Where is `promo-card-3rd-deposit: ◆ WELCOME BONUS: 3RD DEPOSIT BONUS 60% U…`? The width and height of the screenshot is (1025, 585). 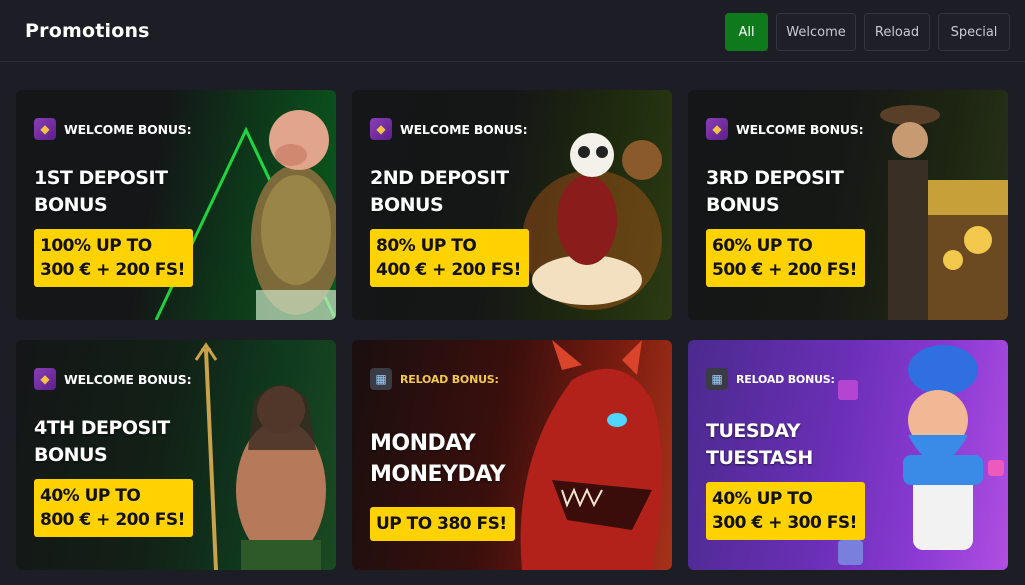
promo-card-3rd-deposit: ◆ WELCOME BONUS: 3RD DEPOSIT BONUS 60% U… is located at coordinates (848, 205).